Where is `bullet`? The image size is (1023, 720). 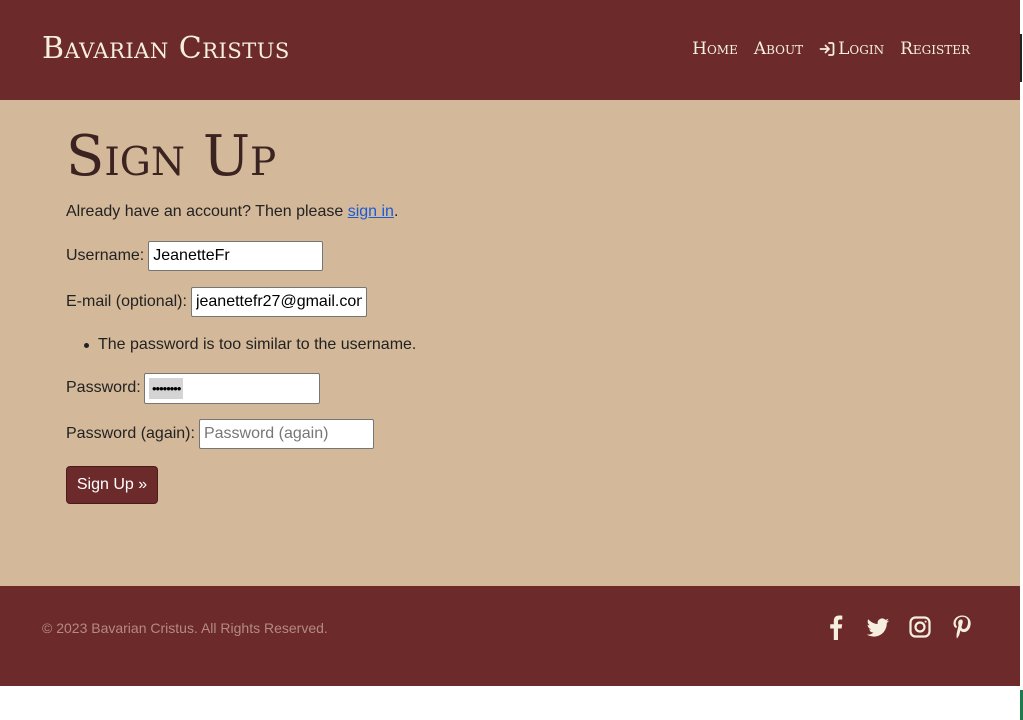
bullet is located at coordinates (86, 345).